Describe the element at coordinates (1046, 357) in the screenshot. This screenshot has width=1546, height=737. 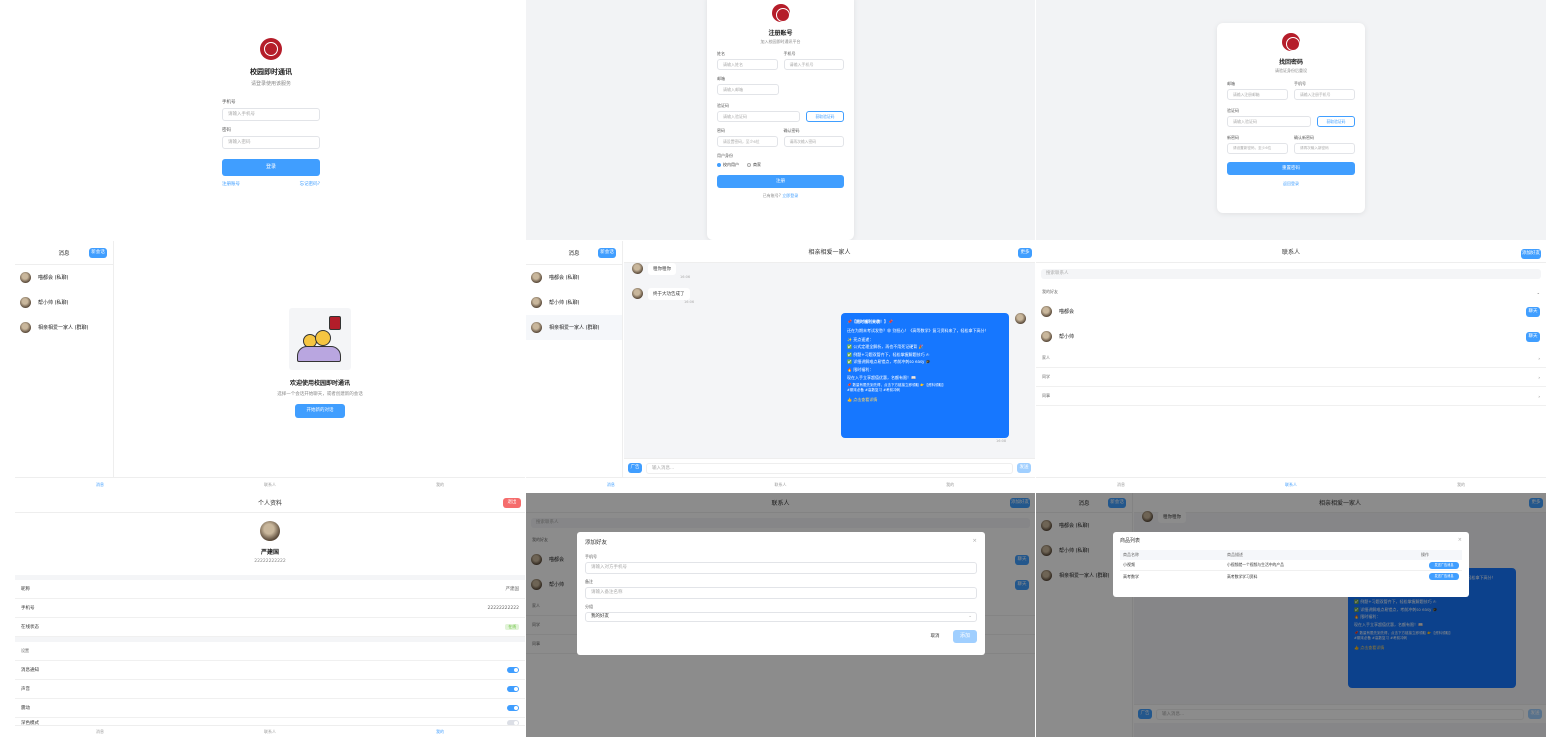
I see `group-label: 家人` at that location.